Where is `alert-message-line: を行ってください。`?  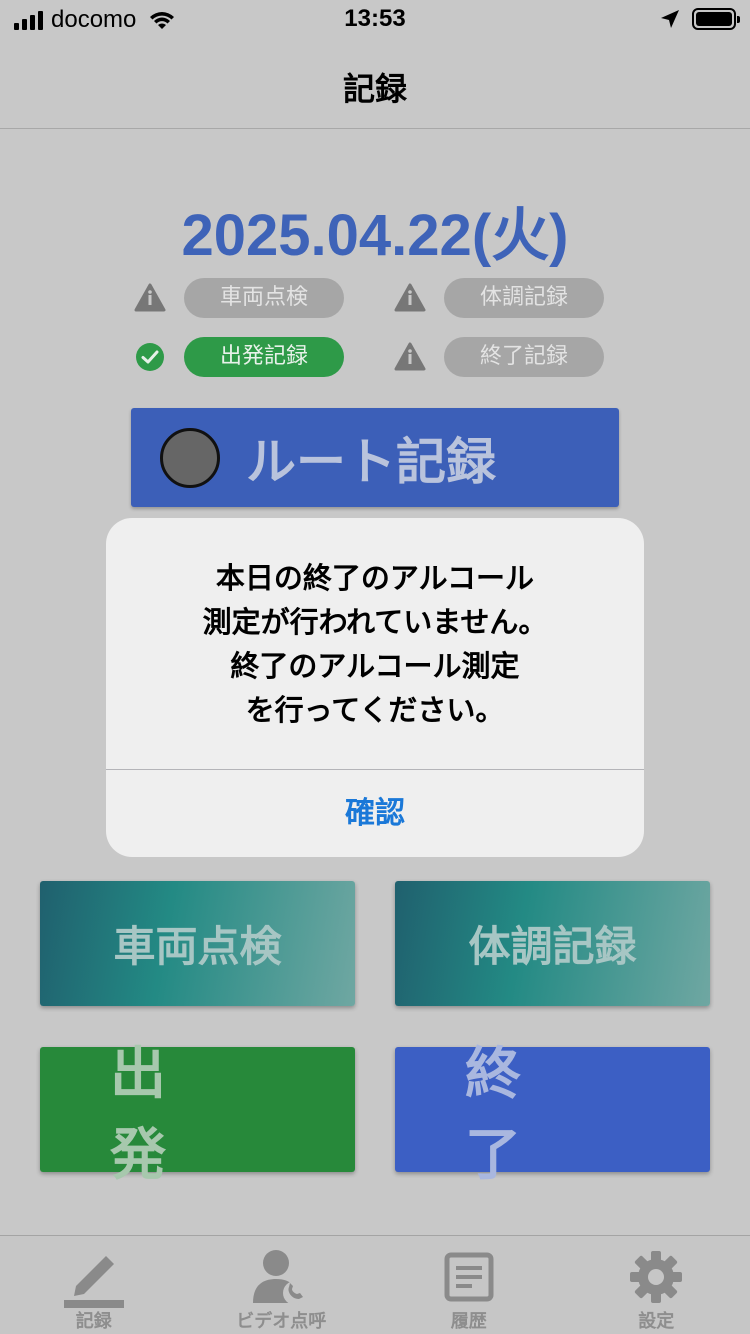
alert-message-line: を行ってください。 is located at coordinates (375, 710).